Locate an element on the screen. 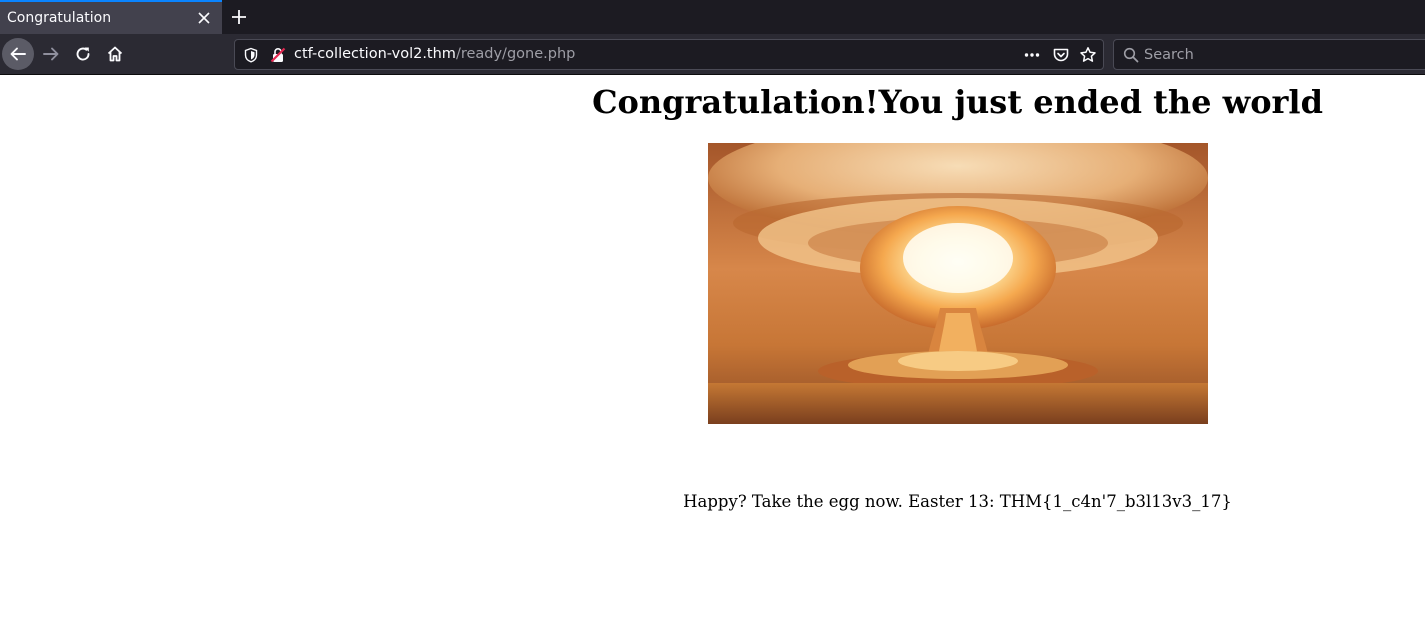 The height and width of the screenshot is (629, 1425). active-tab: Congratulation is located at coordinates (111, 17).